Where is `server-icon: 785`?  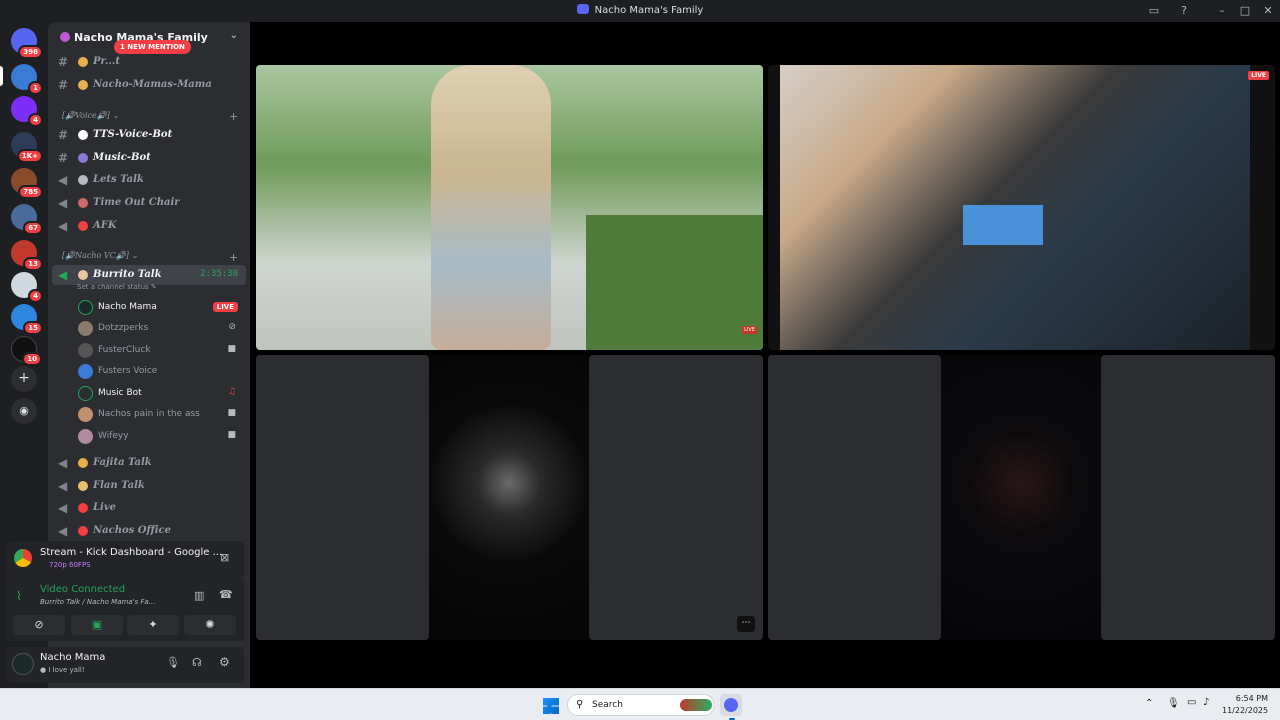
server-icon: 785 is located at coordinates (27, 183).